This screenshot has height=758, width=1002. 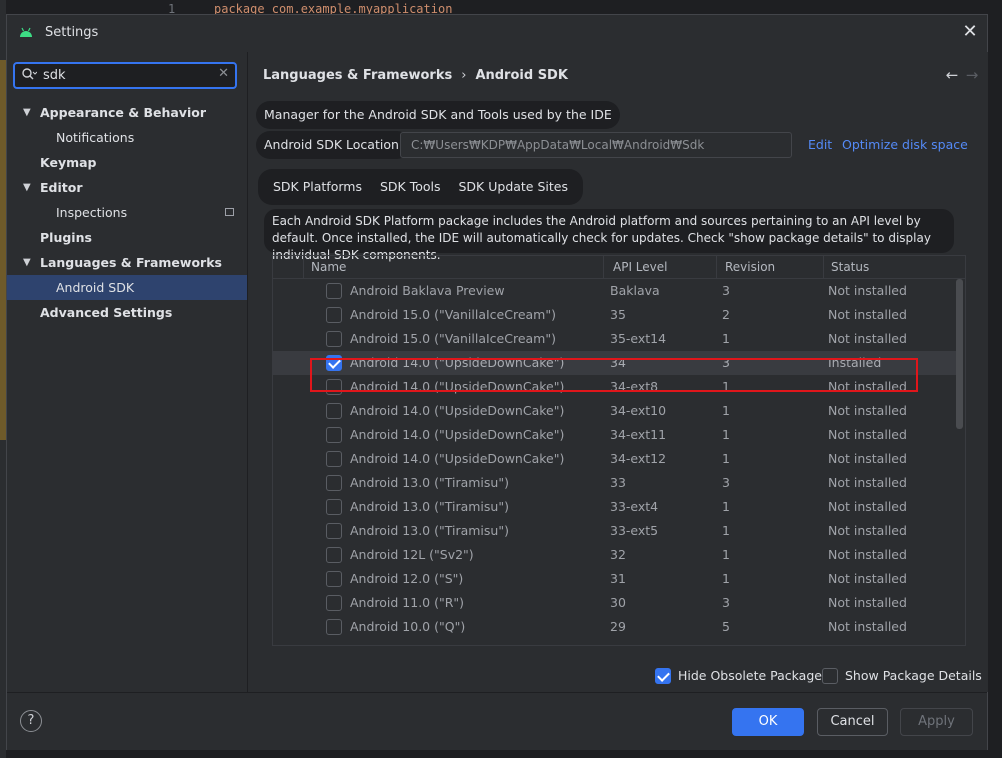 What do you see at coordinates (936, 722) in the screenshot?
I see `apply-button: Apply` at bounding box center [936, 722].